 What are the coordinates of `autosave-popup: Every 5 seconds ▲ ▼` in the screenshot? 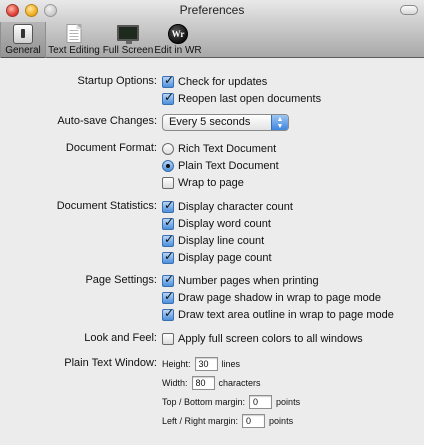 It's located at (225, 122).